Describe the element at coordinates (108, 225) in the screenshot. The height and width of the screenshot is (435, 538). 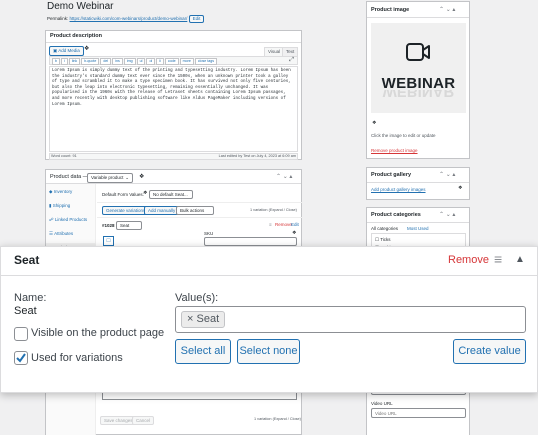
I see `variation-id: #1028` at that location.